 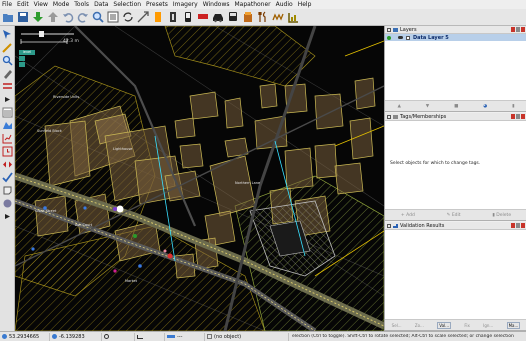 I want to click on menu-edit: Edit, so click(x=23, y=4).